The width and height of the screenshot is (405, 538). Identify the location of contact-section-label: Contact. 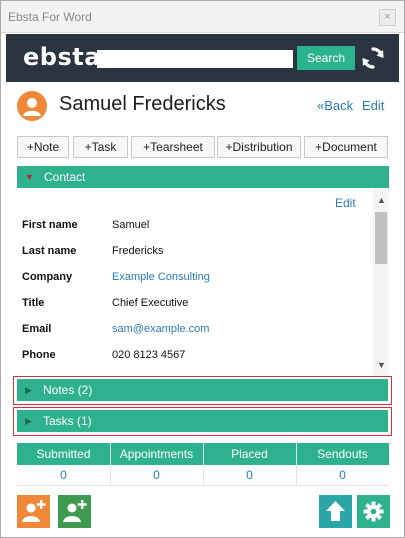
(65, 177).